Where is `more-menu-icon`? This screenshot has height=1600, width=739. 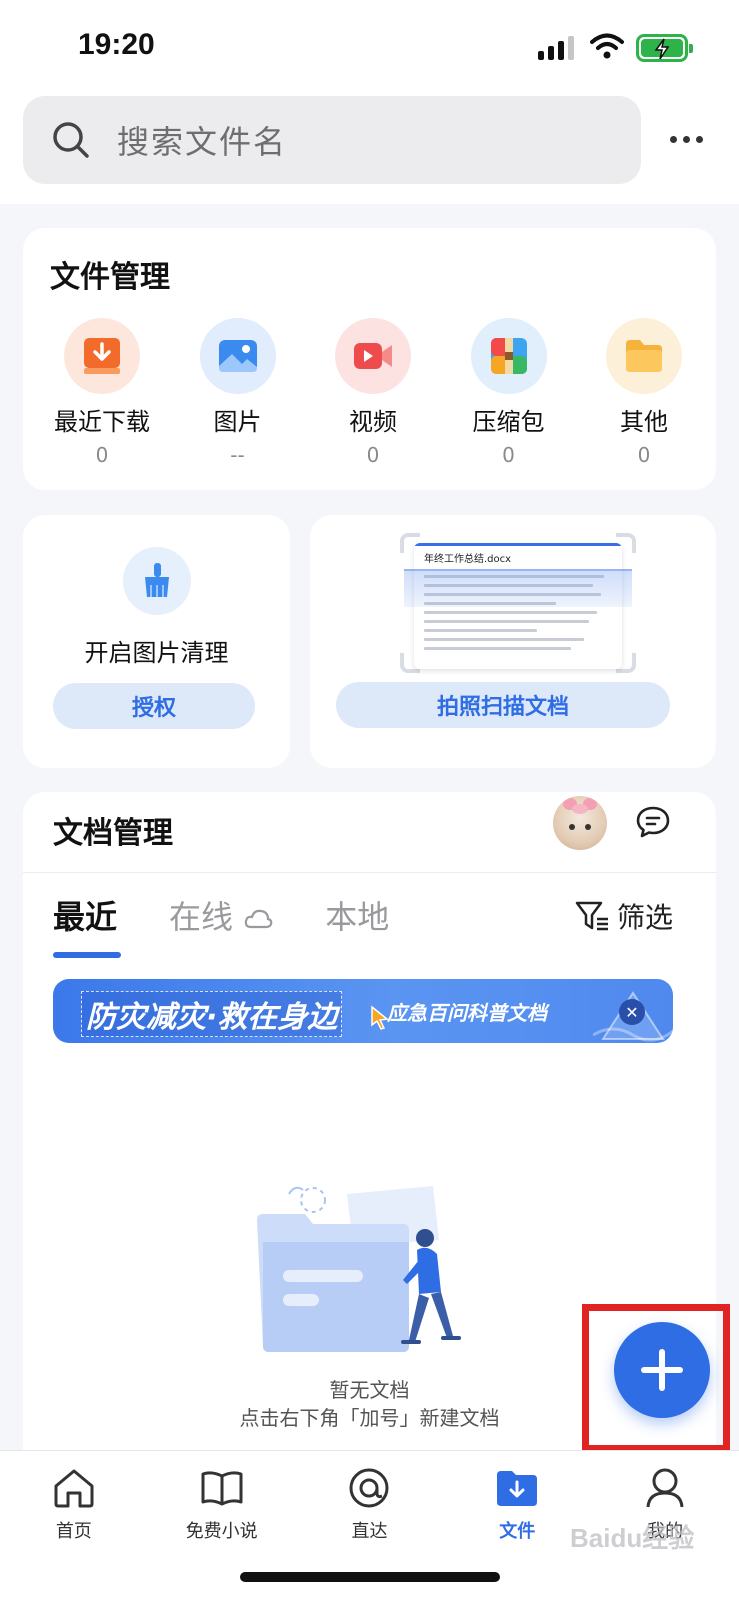
more-menu-icon is located at coordinates (686, 139).